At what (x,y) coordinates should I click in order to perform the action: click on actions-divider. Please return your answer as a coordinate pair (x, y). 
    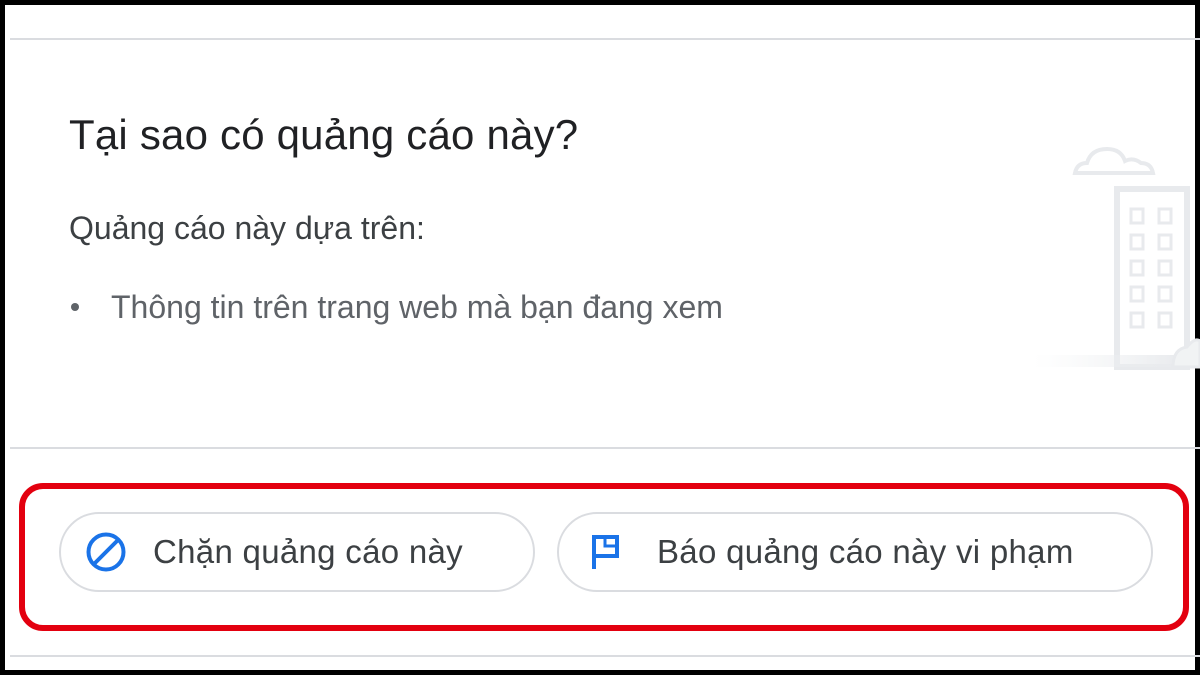
    Looking at the image, I should click on (605, 448).